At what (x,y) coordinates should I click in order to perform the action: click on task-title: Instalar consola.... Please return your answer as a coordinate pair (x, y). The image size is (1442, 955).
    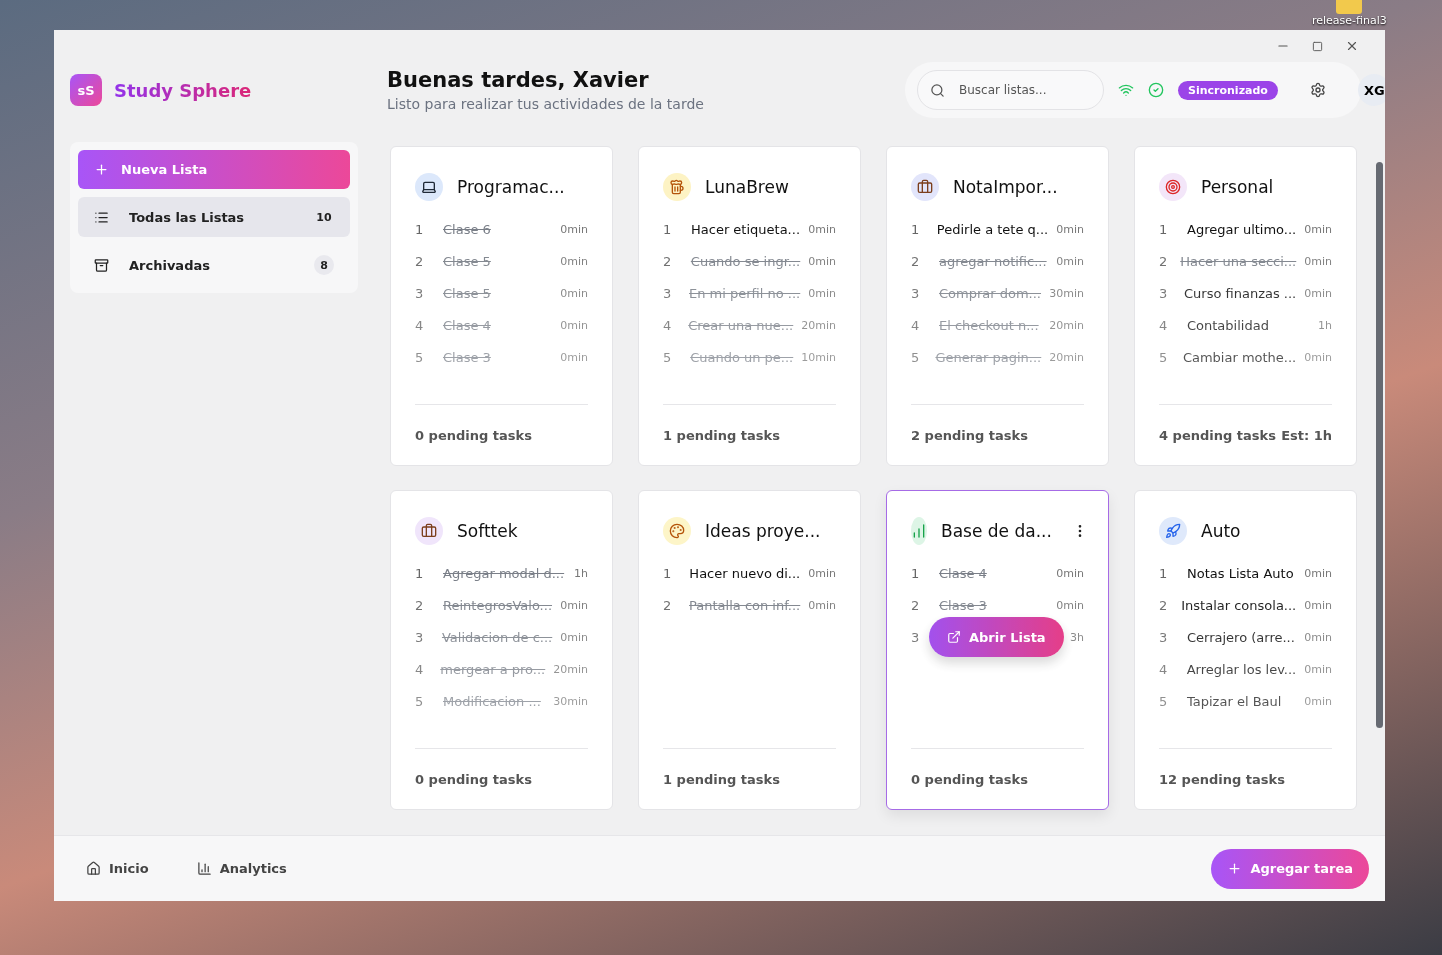
    Looking at the image, I should click on (1239, 605).